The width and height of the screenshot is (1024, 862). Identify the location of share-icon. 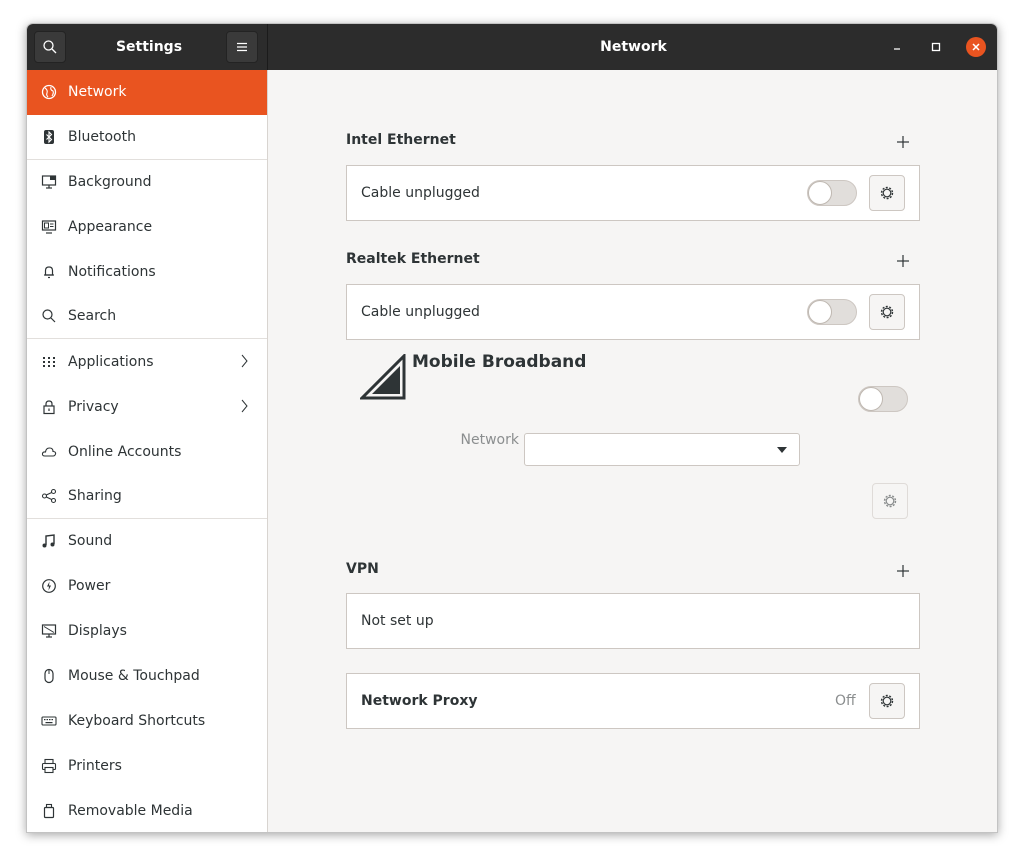
(49, 496).